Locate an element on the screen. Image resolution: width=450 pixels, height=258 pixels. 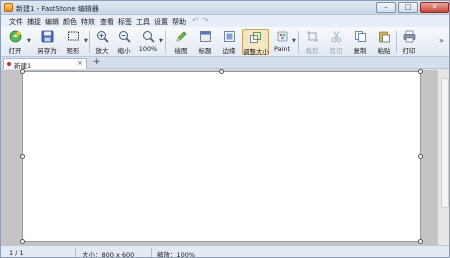
menu-color: 颜色 is located at coordinates (70, 22).